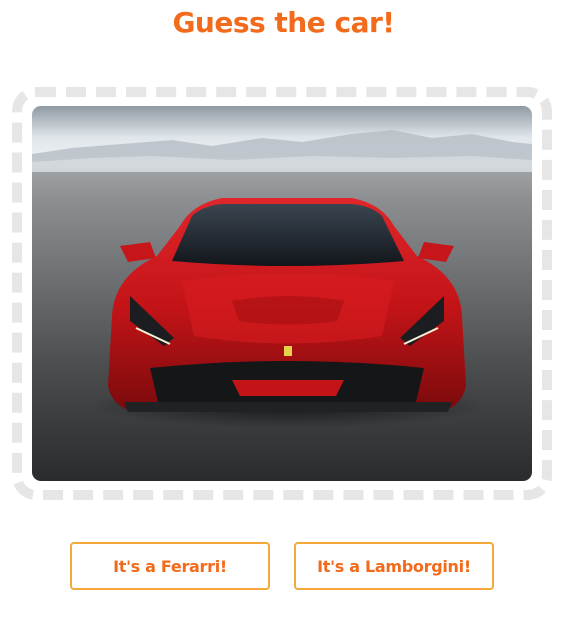  I want to click on answer-ferrari-button: It's a Ferarri!, so click(170, 566).